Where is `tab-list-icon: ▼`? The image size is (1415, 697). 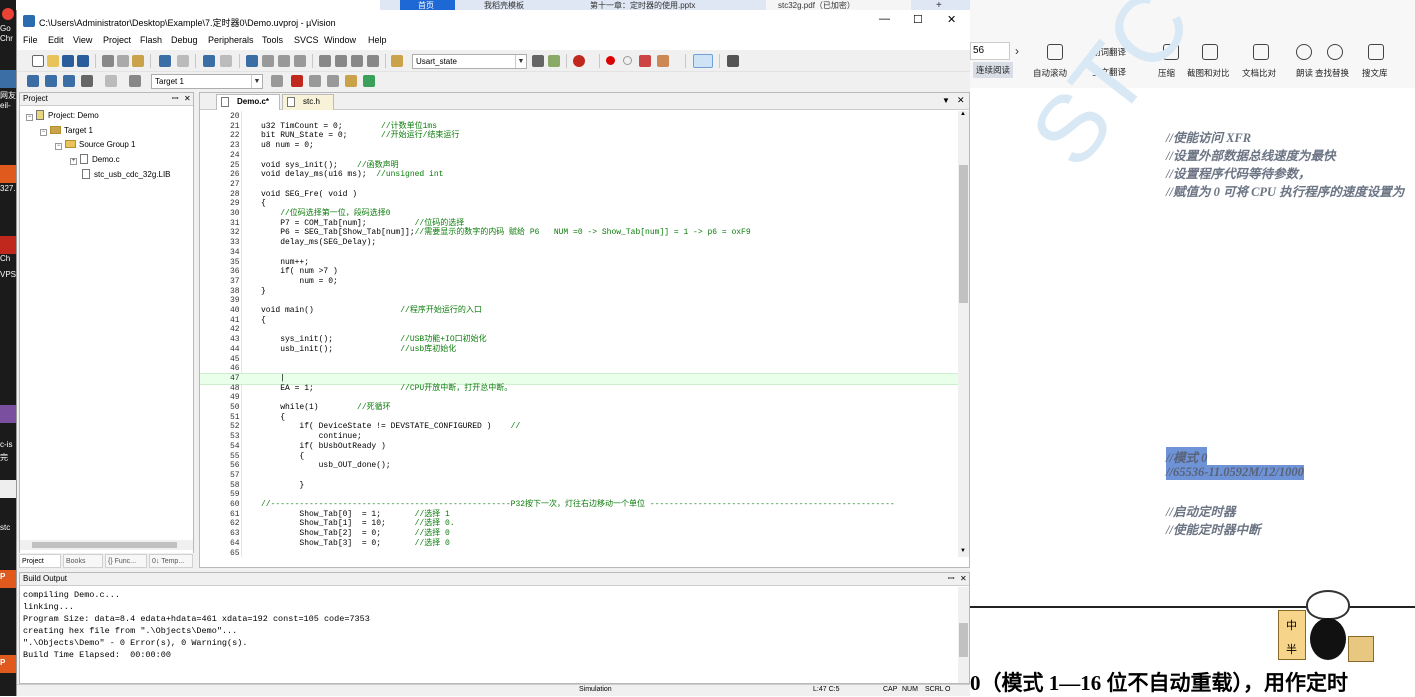
tab-list-icon: ▼ is located at coordinates (946, 100).